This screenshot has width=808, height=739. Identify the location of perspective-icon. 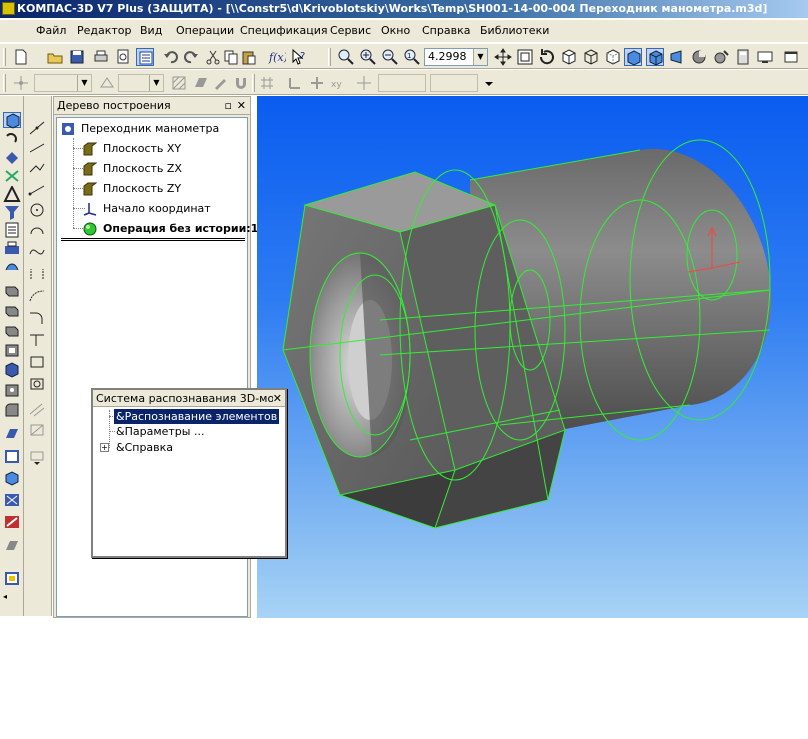
(677, 57).